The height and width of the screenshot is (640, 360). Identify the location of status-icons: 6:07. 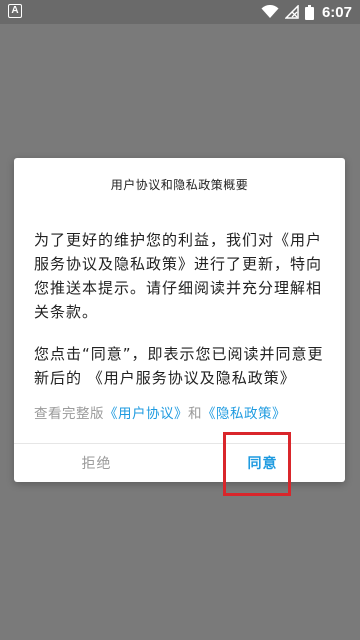
(306, 12).